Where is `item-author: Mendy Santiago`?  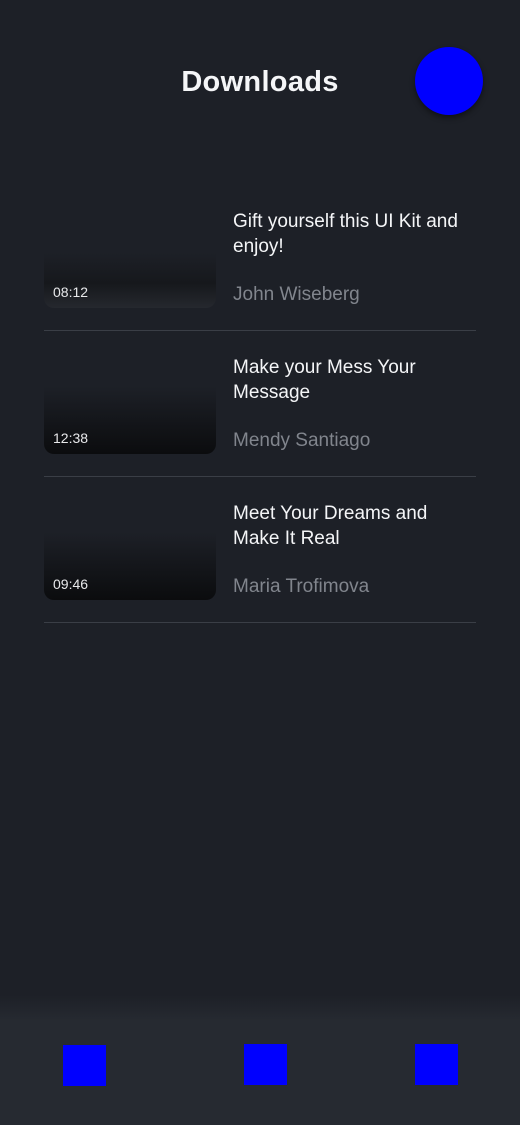
item-author: Mendy Santiago is located at coordinates (302, 440).